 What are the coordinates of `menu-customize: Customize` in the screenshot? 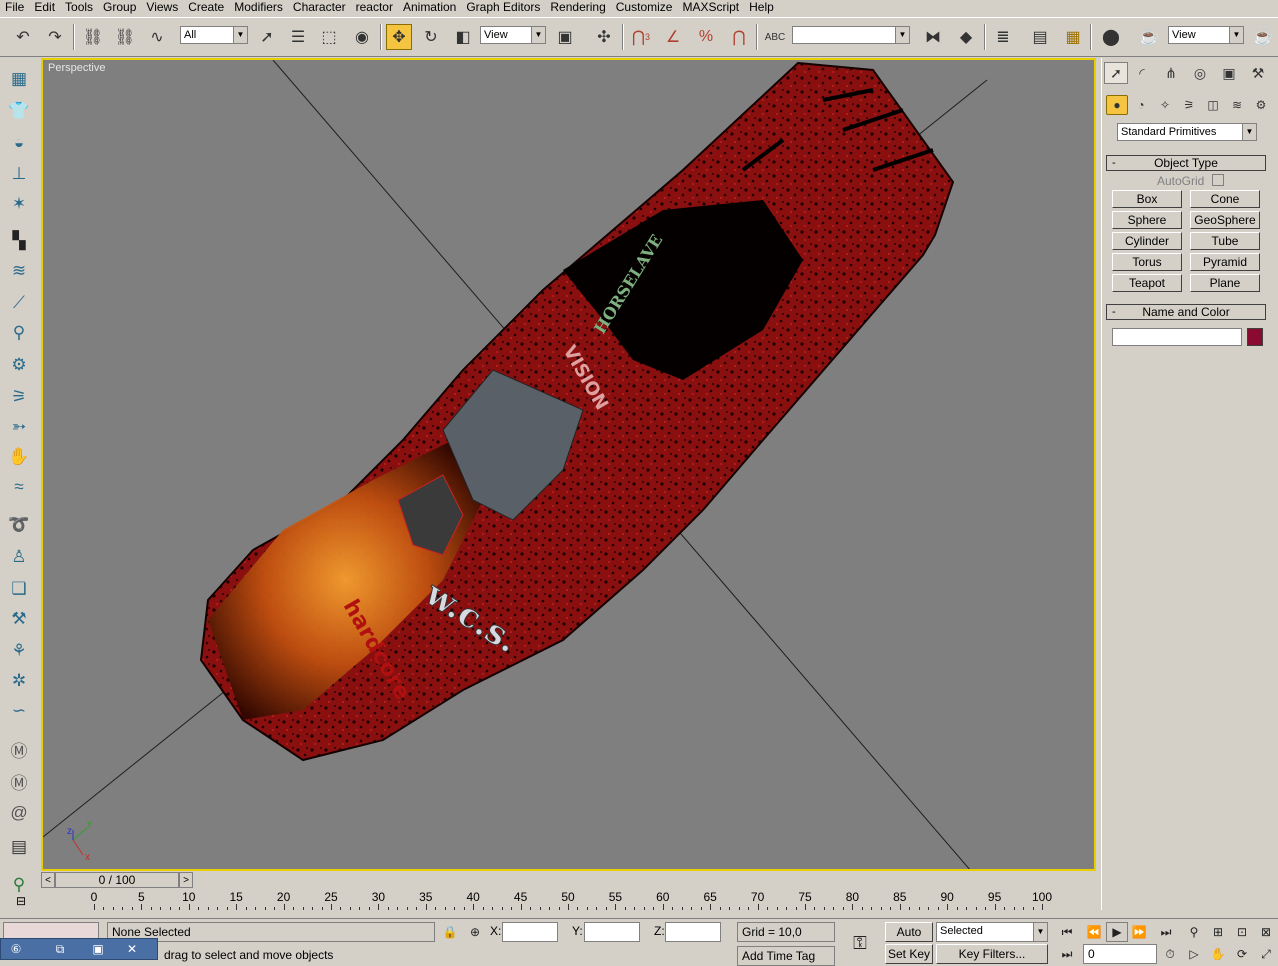 It's located at (644, 7).